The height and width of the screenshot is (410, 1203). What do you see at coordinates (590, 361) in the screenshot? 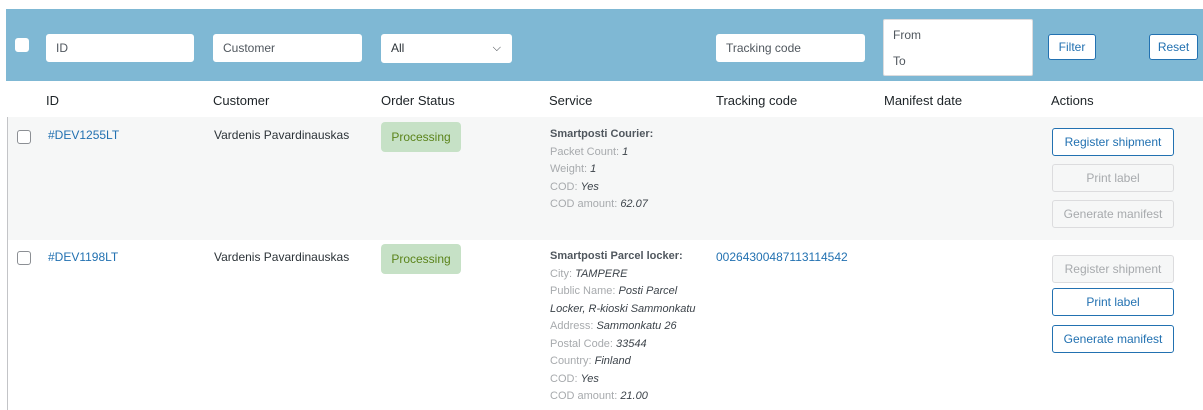
I see `service-detail-line: Country: Finland` at bounding box center [590, 361].